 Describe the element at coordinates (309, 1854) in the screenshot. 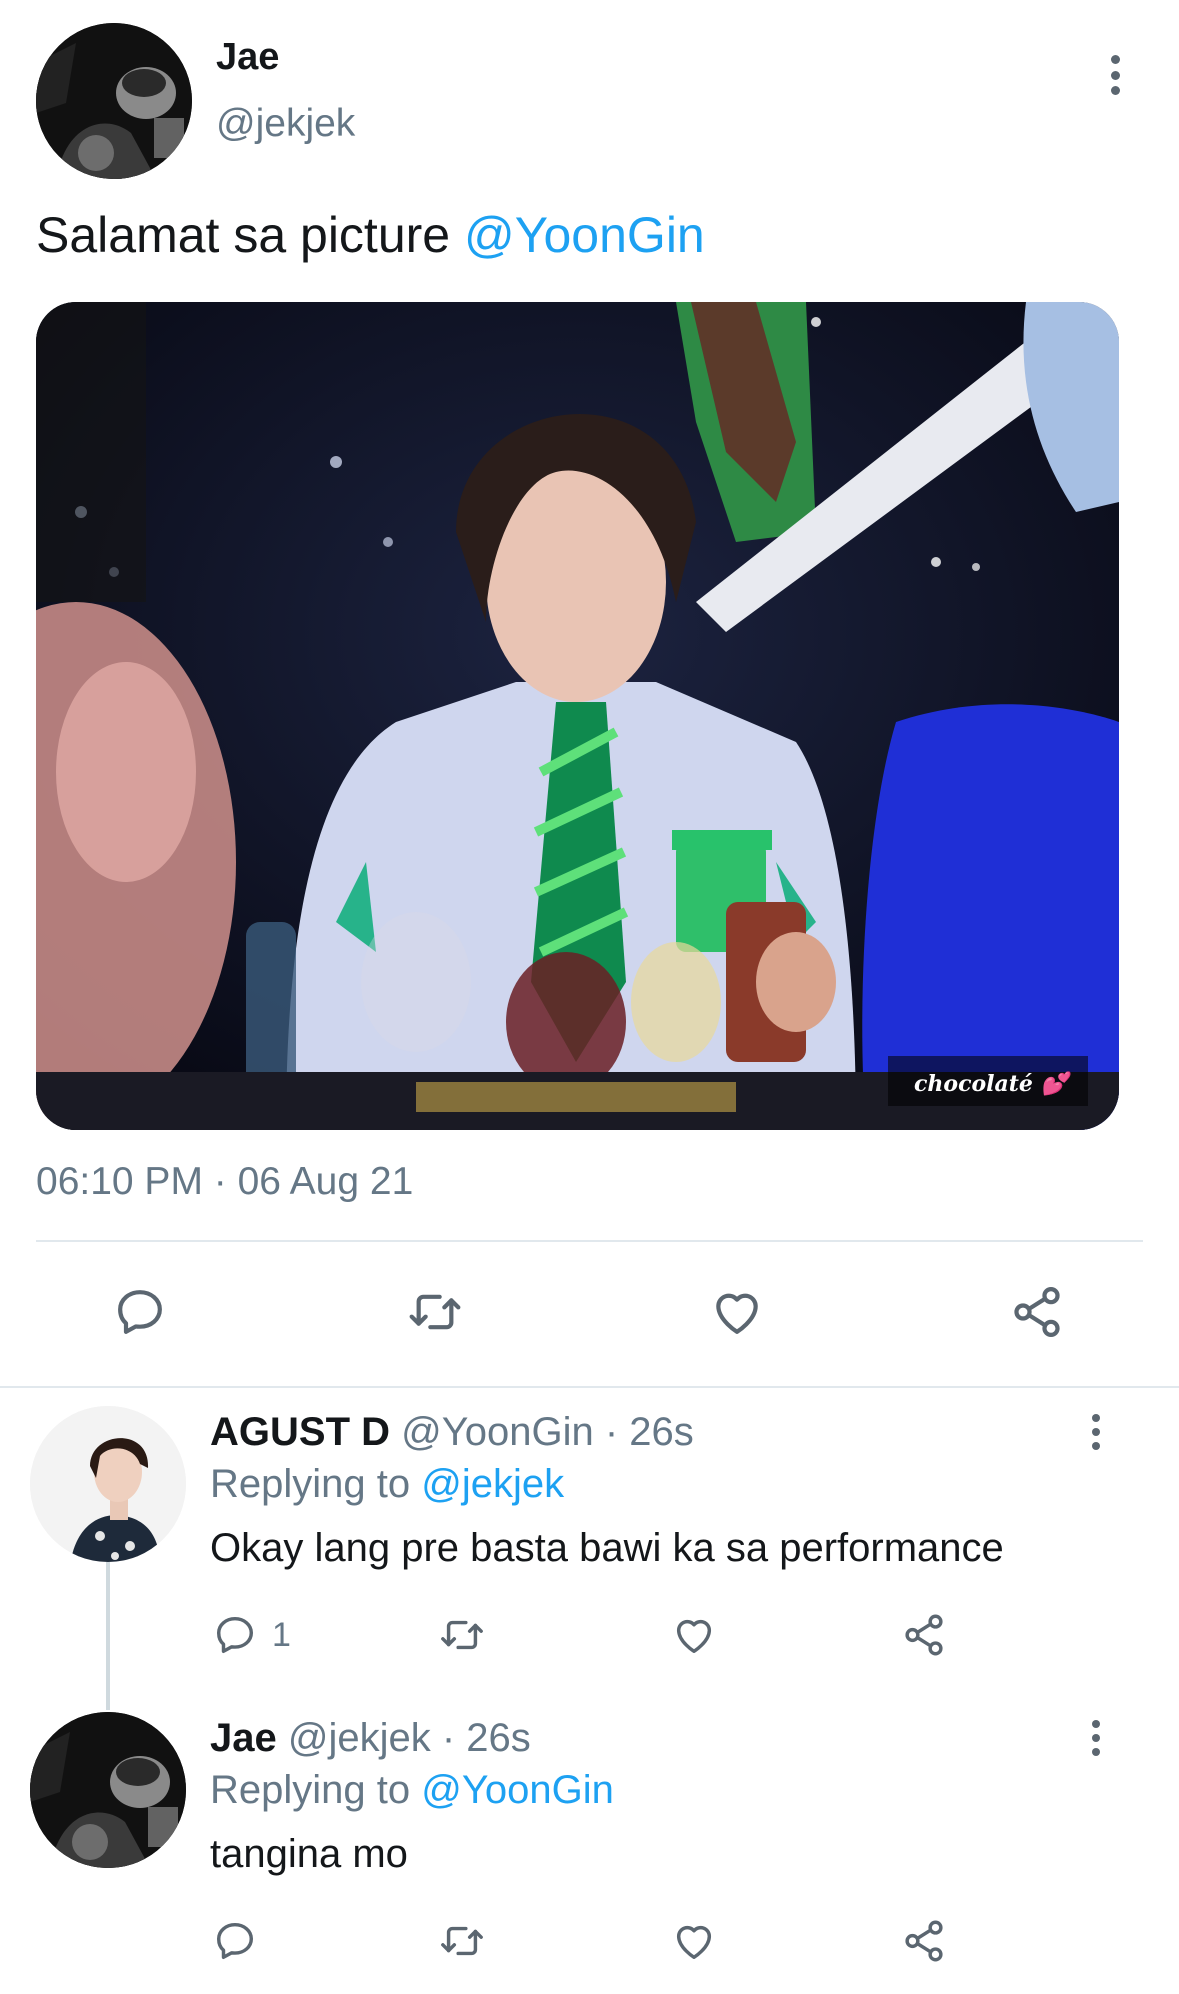

I see `reply-text: tangina mo` at that location.